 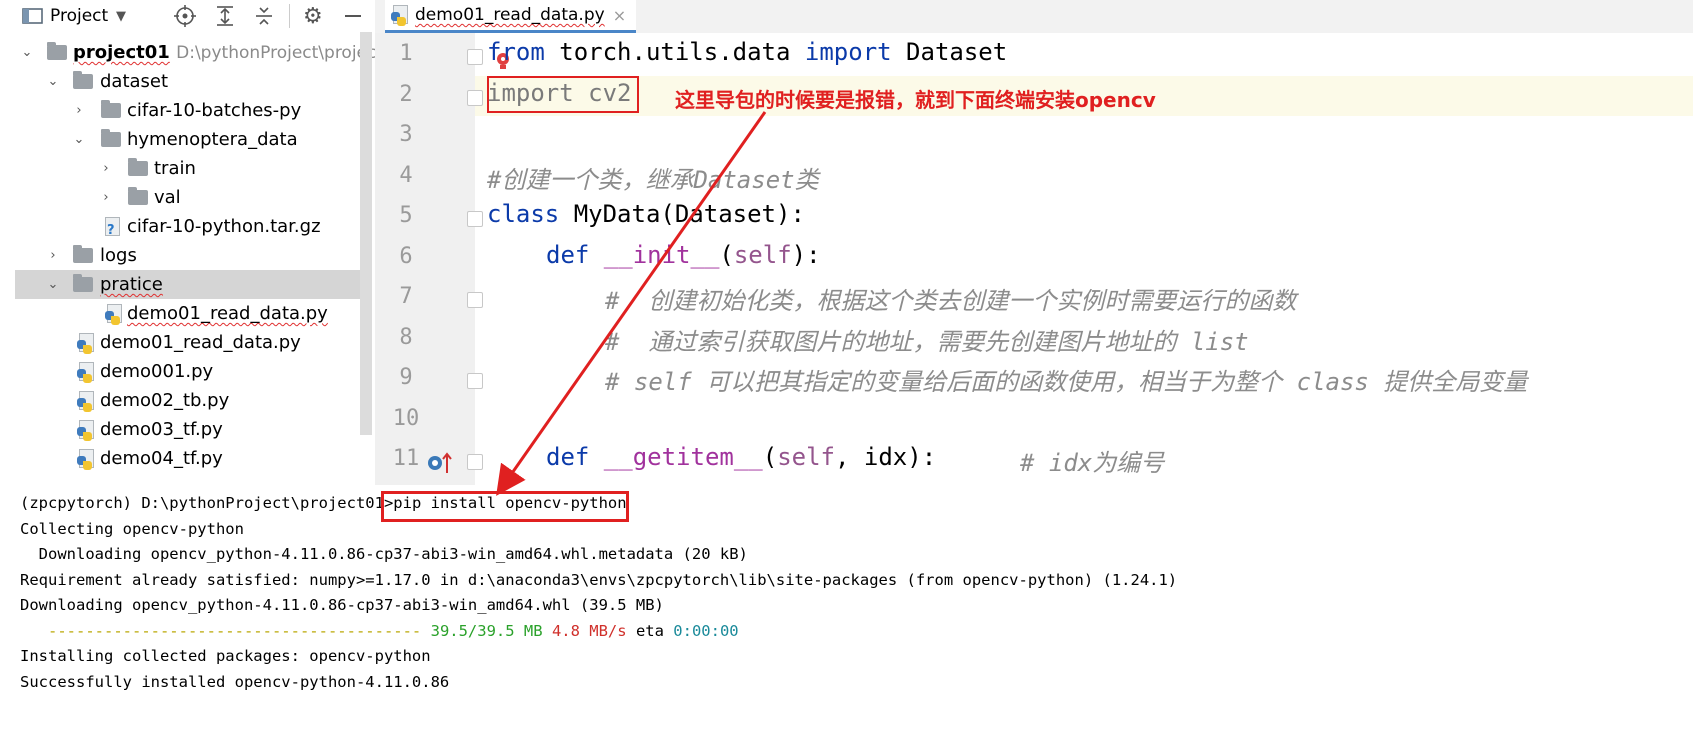 I want to click on tree-item-pratice: ⌄ pratice, so click(x=187, y=284).